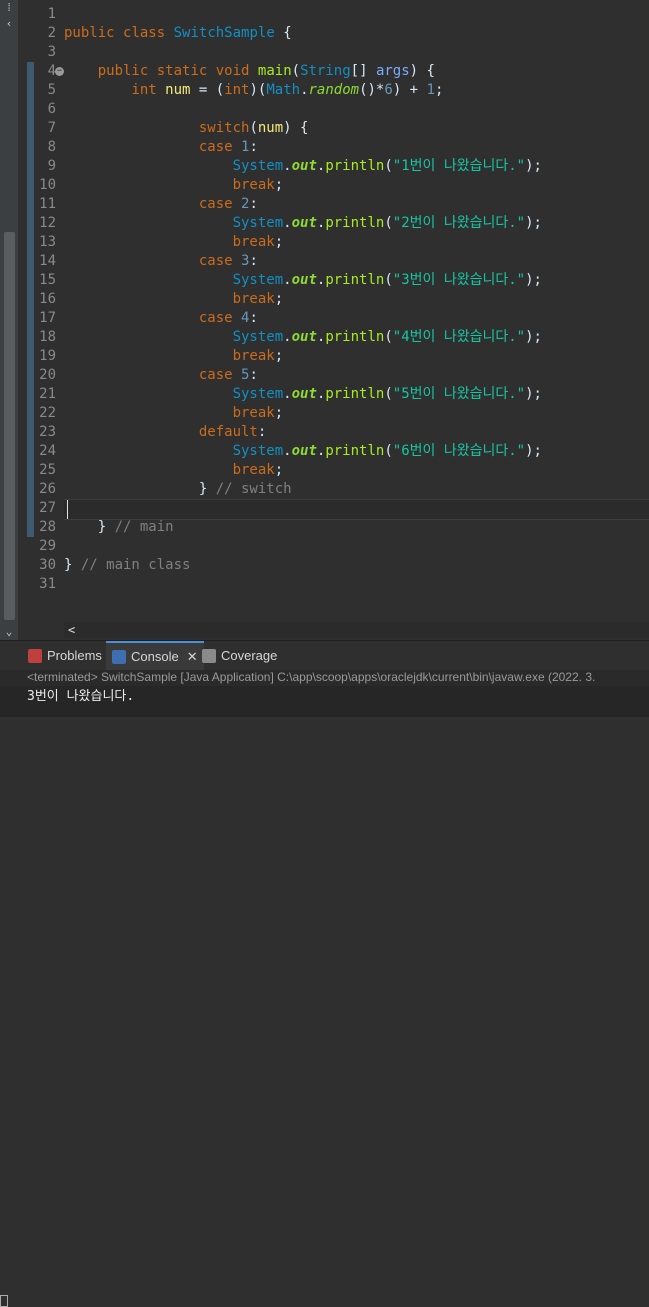 The image size is (649, 1307). I want to click on tab-problems-label: Problems, so click(74, 655).